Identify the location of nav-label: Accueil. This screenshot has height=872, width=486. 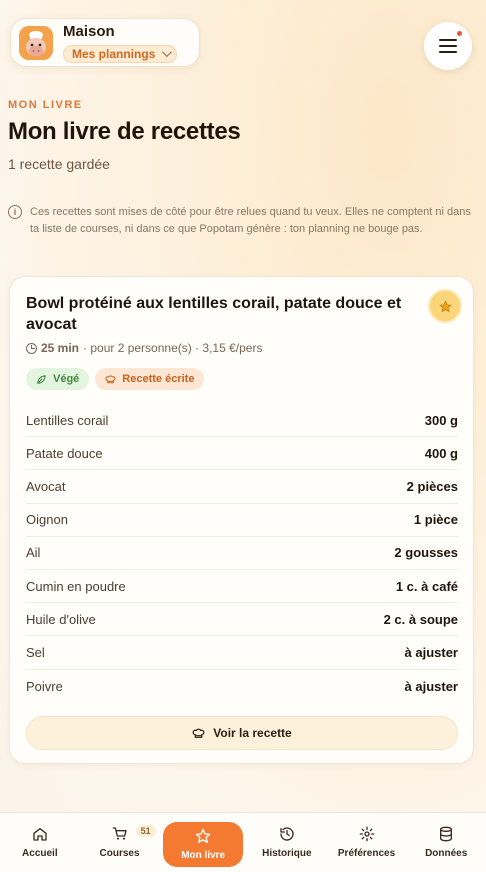
(40, 853).